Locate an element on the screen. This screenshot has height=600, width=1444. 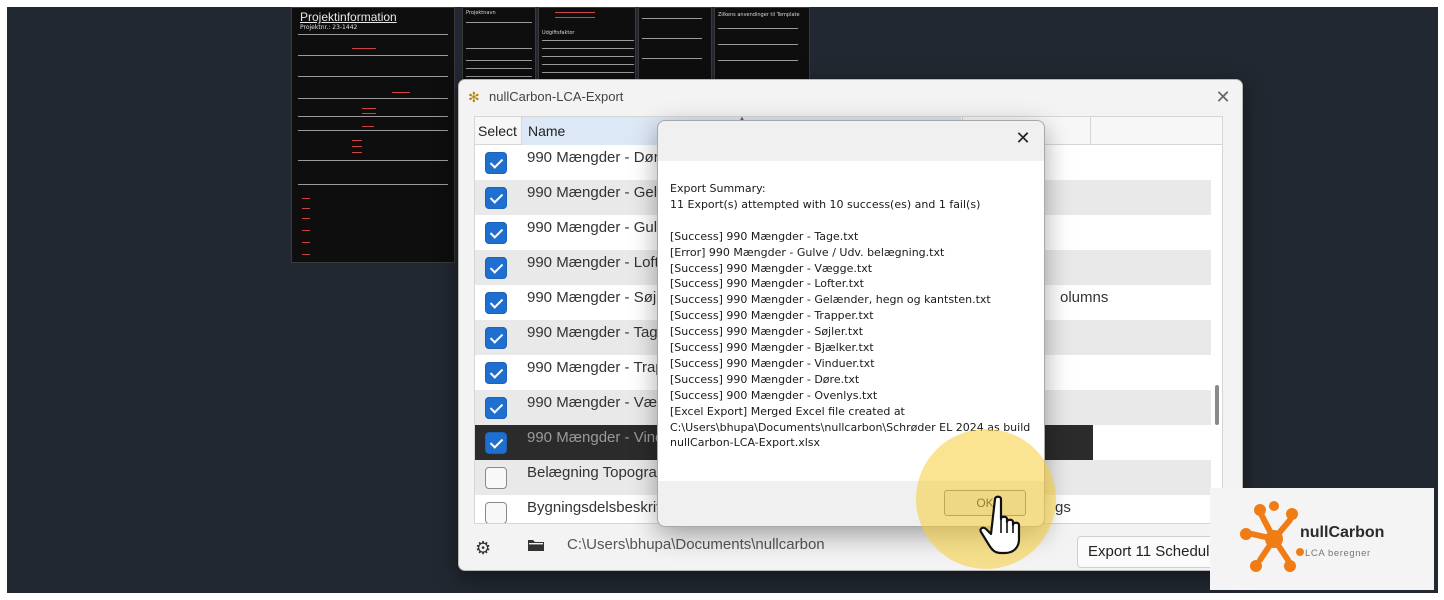
row-name: 990 Mængder - Vind is located at coordinates (595, 437).